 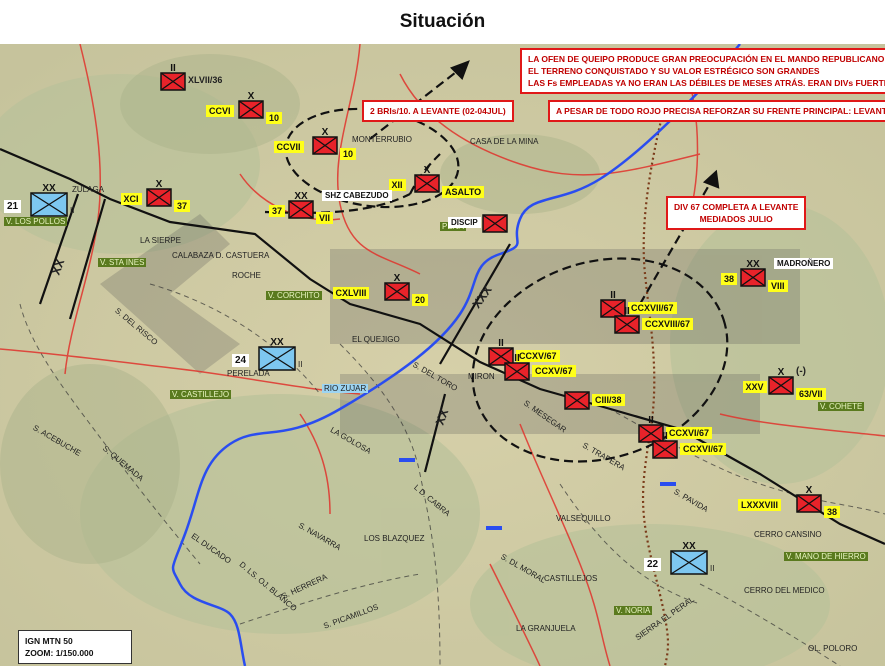 What do you see at coordinates (288, 147) in the screenshot?
I see `unit-id-label: CCVII` at bounding box center [288, 147].